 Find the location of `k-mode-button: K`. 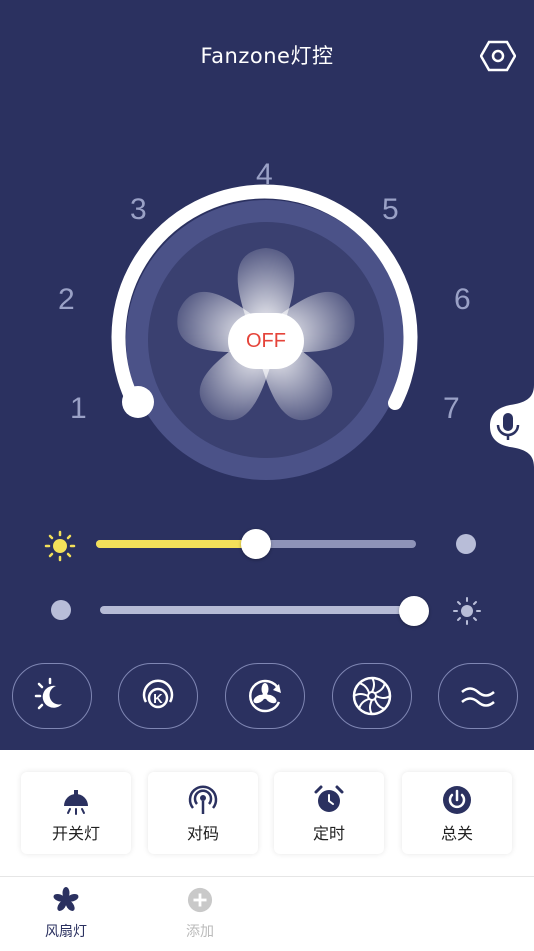

k-mode-button: K is located at coordinates (158, 696).